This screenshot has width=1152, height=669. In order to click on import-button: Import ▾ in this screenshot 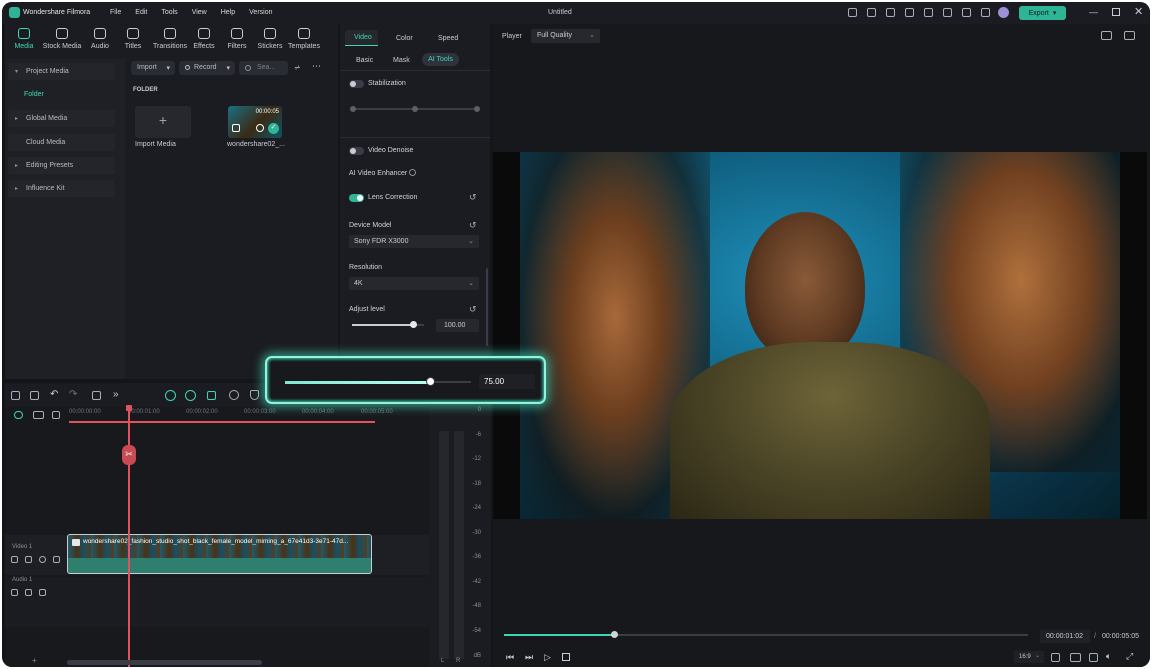, I will do `click(153, 68)`.